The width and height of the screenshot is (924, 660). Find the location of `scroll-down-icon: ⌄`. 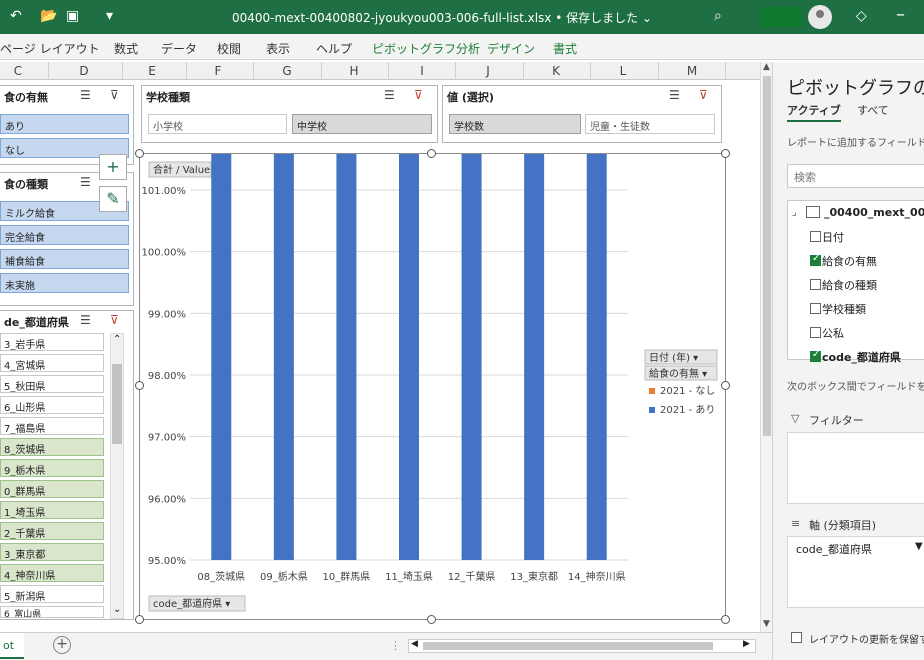

scroll-down-icon: ⌄ is located at coordinates (117, 609).